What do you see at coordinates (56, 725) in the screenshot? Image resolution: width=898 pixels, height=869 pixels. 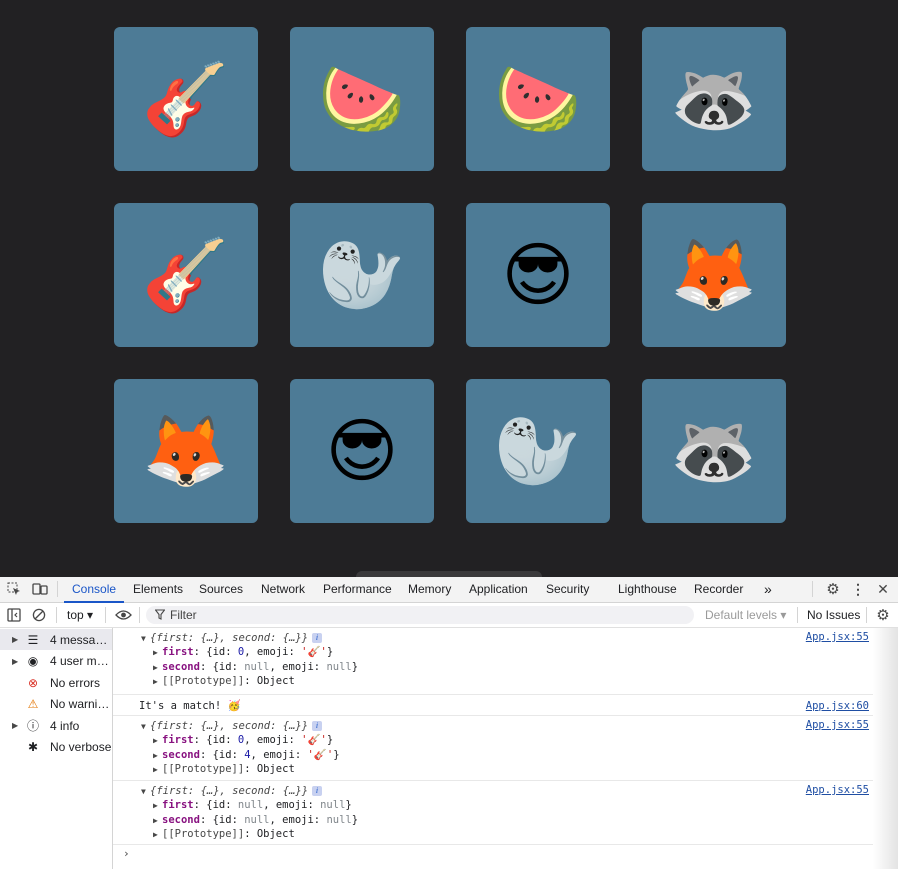 I see `sidebar-filter-info: ▶ ⓘ 4 info` at bounding box center [56, 725].